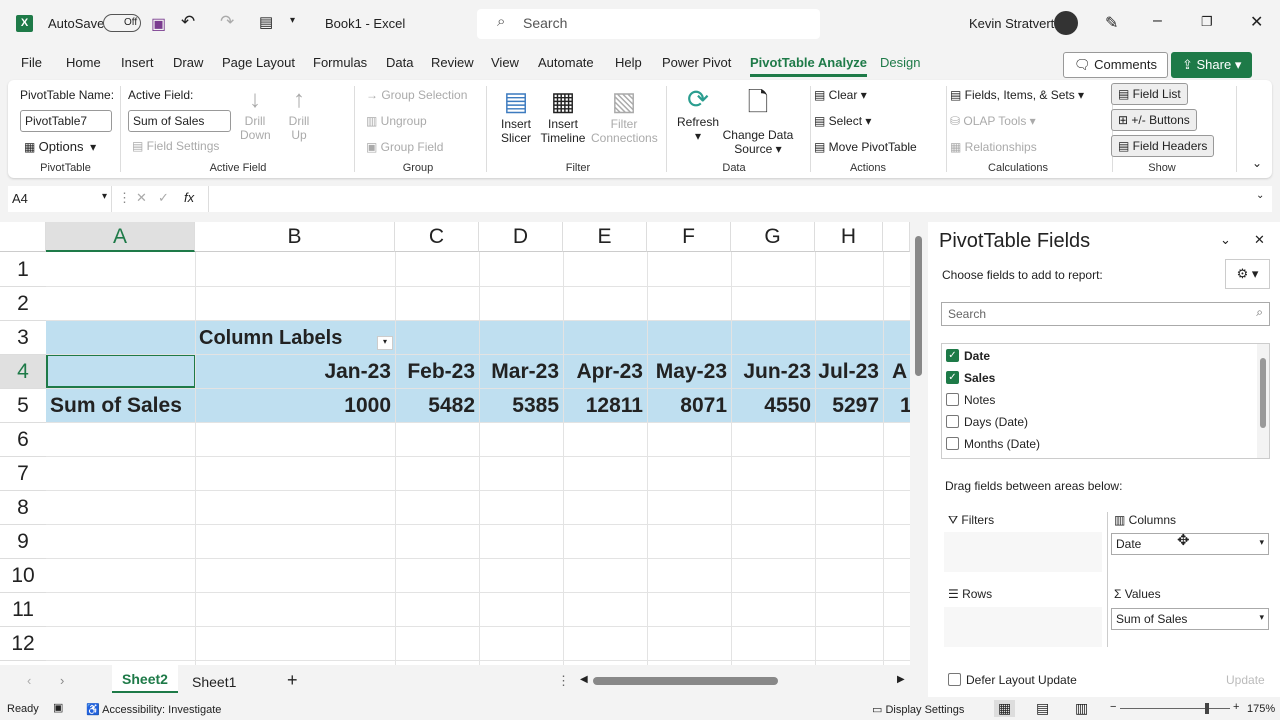 The image size is (1280, 720). Describe the element at coordinates (1023, 552) in the screenshot. I see `filters-drop-area` at that location.